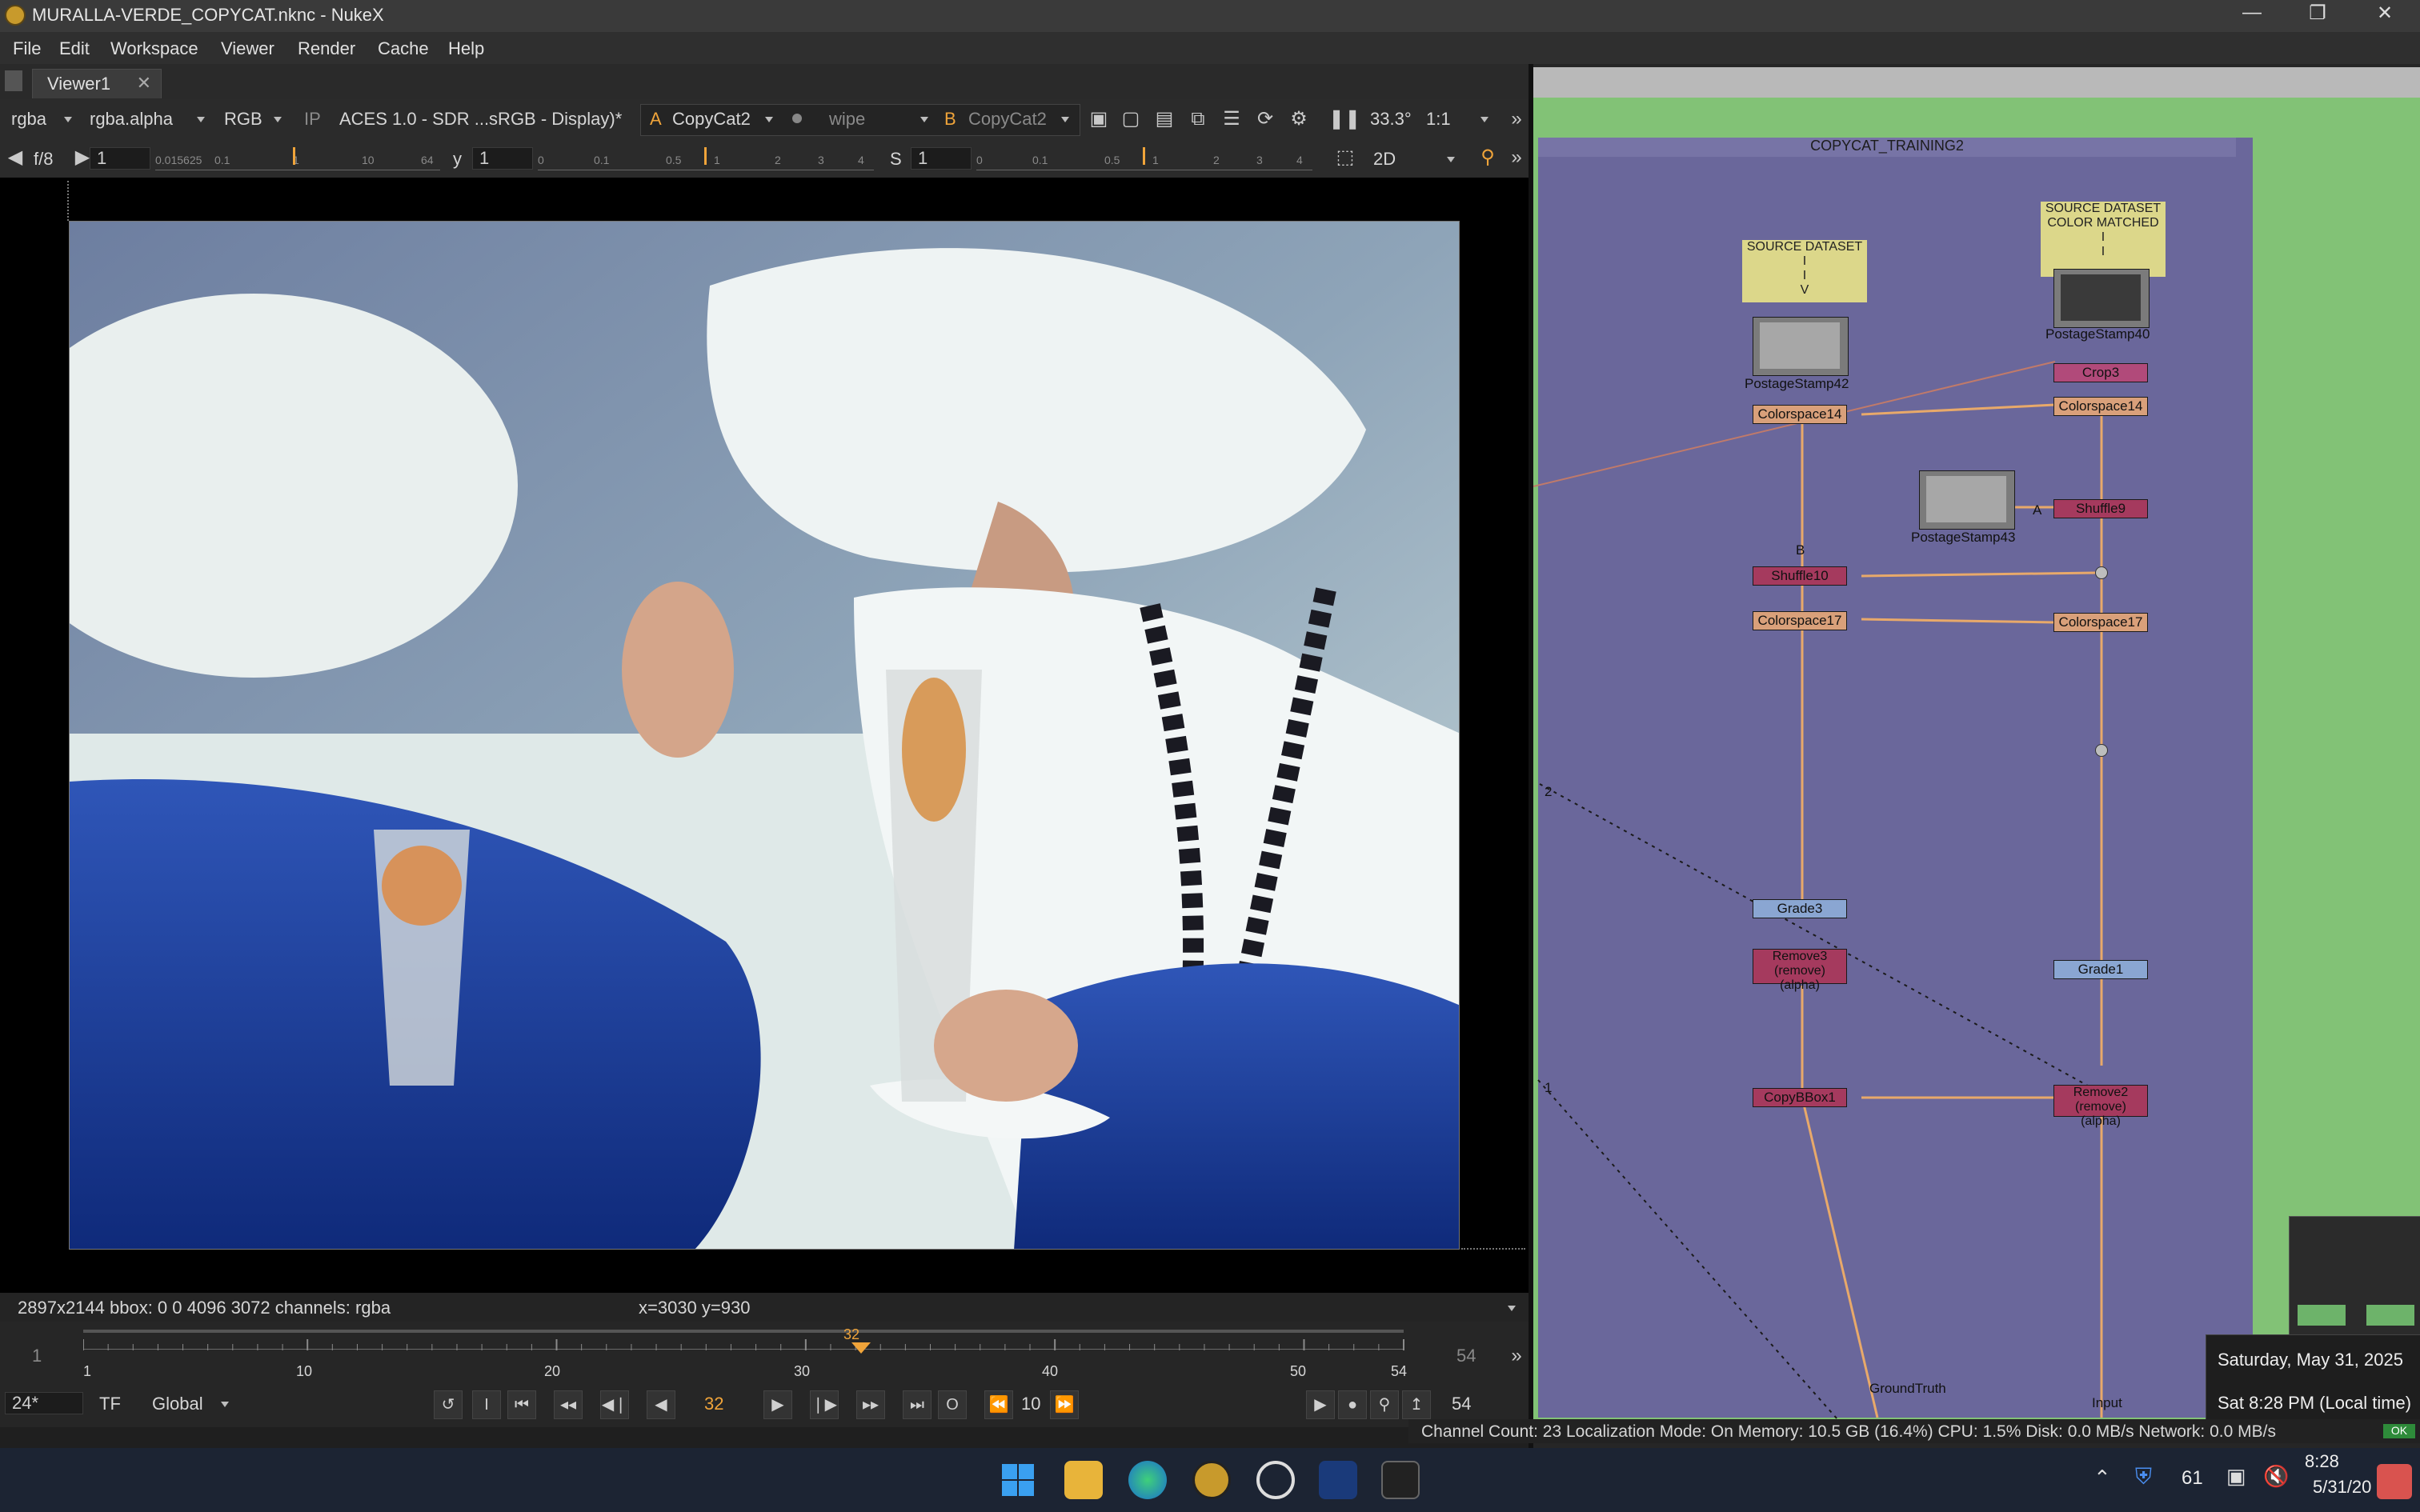 The image size is (2420, 1512). Describe the element at coordinates (1344, 119) in the screenshot. I see `pause-icon: ❚❚` at that location.